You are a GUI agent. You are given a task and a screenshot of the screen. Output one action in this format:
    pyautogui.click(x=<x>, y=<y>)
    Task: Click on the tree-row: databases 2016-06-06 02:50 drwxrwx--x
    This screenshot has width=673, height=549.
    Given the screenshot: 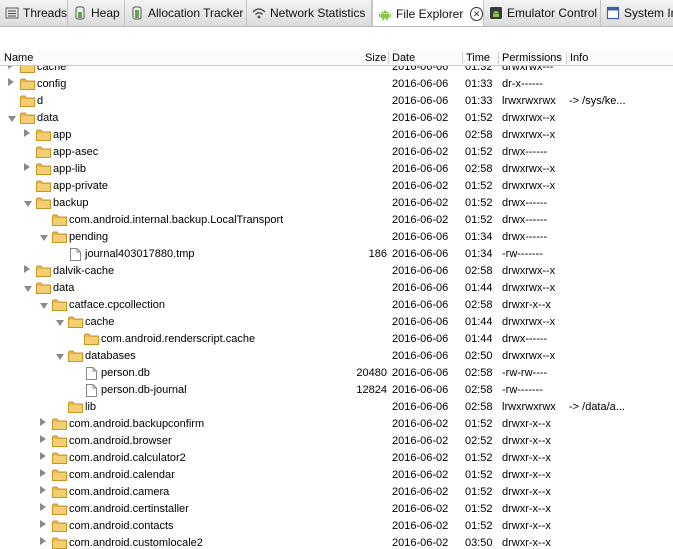 What is the action you would take?
    pyautogui.click(x=336, y=356)
    